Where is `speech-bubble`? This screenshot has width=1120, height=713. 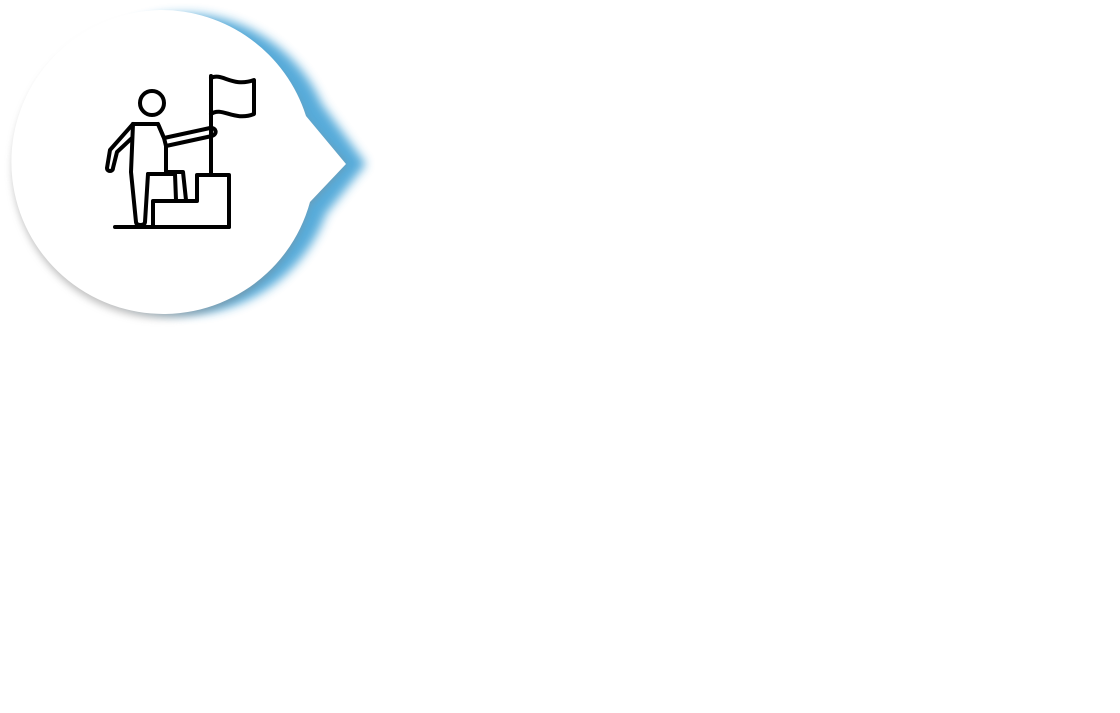 speech-bubble is located at coordinates (179, 161).